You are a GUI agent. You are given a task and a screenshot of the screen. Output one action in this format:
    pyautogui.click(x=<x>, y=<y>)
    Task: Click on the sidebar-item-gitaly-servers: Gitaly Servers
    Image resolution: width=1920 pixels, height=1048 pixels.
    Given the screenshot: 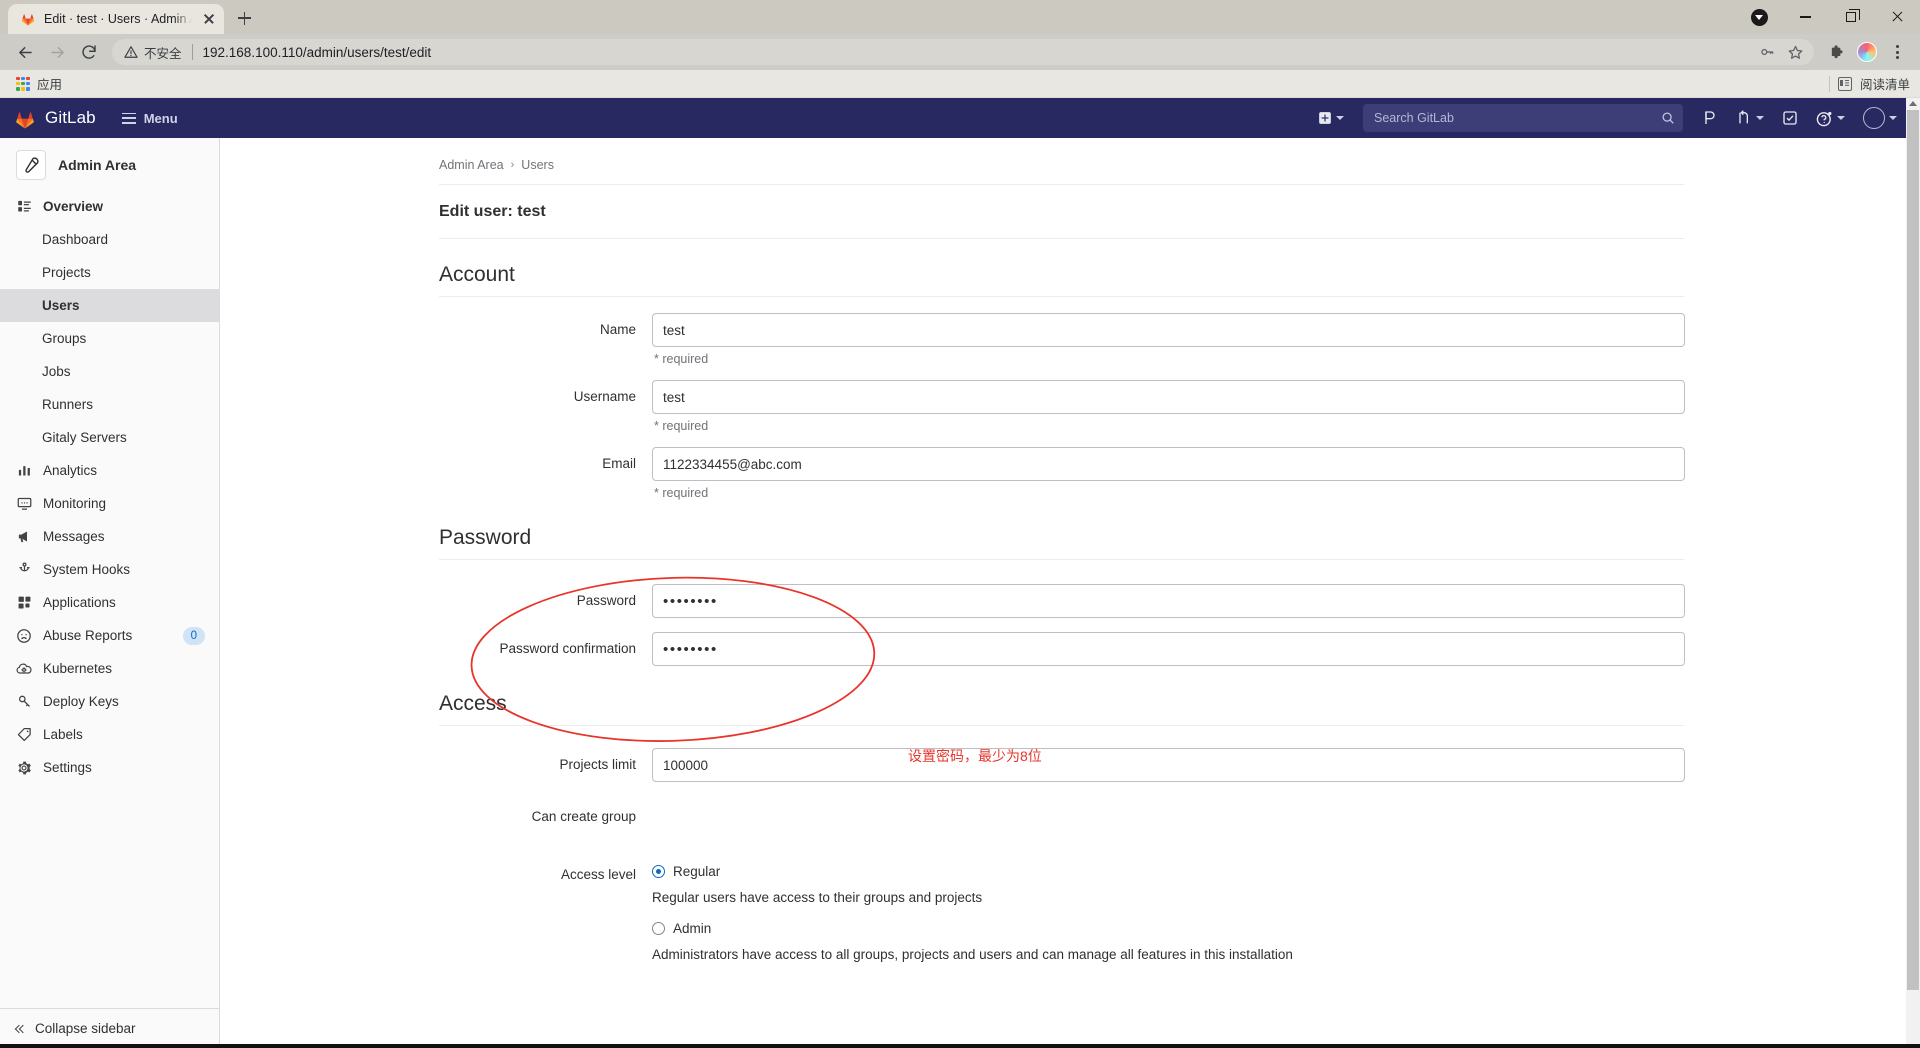 What is the action you would take?
    pyautogui.click(x=109, y=437)
    